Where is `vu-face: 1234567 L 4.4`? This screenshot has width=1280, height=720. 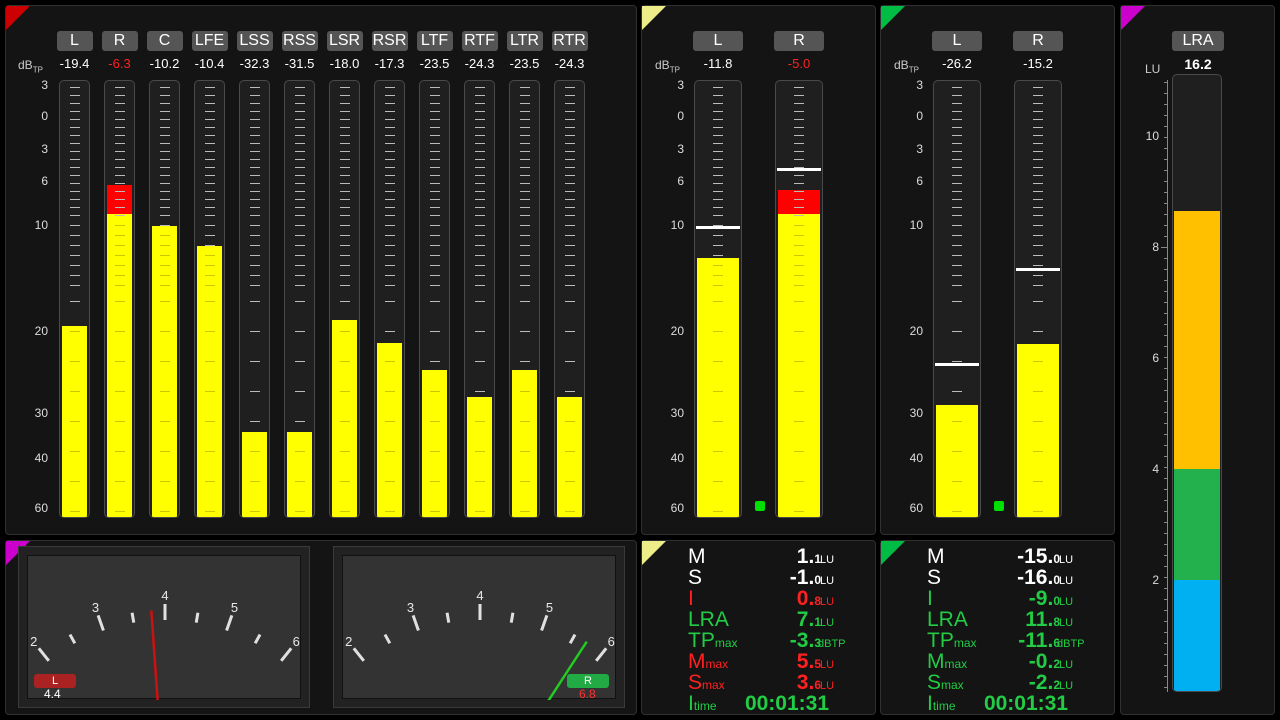 vu-face: 1234567 L 4.4 is located at coordinates (164, 628).